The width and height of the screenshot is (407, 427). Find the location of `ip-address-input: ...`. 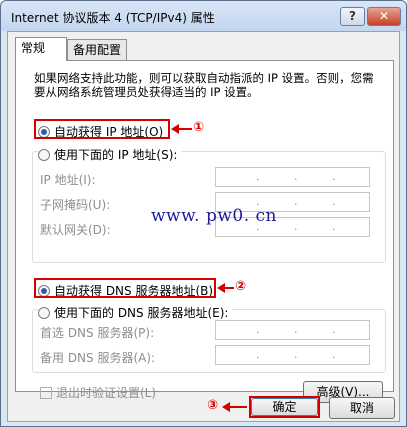

ip-address-input: ... is located at coordinates (292, 177).